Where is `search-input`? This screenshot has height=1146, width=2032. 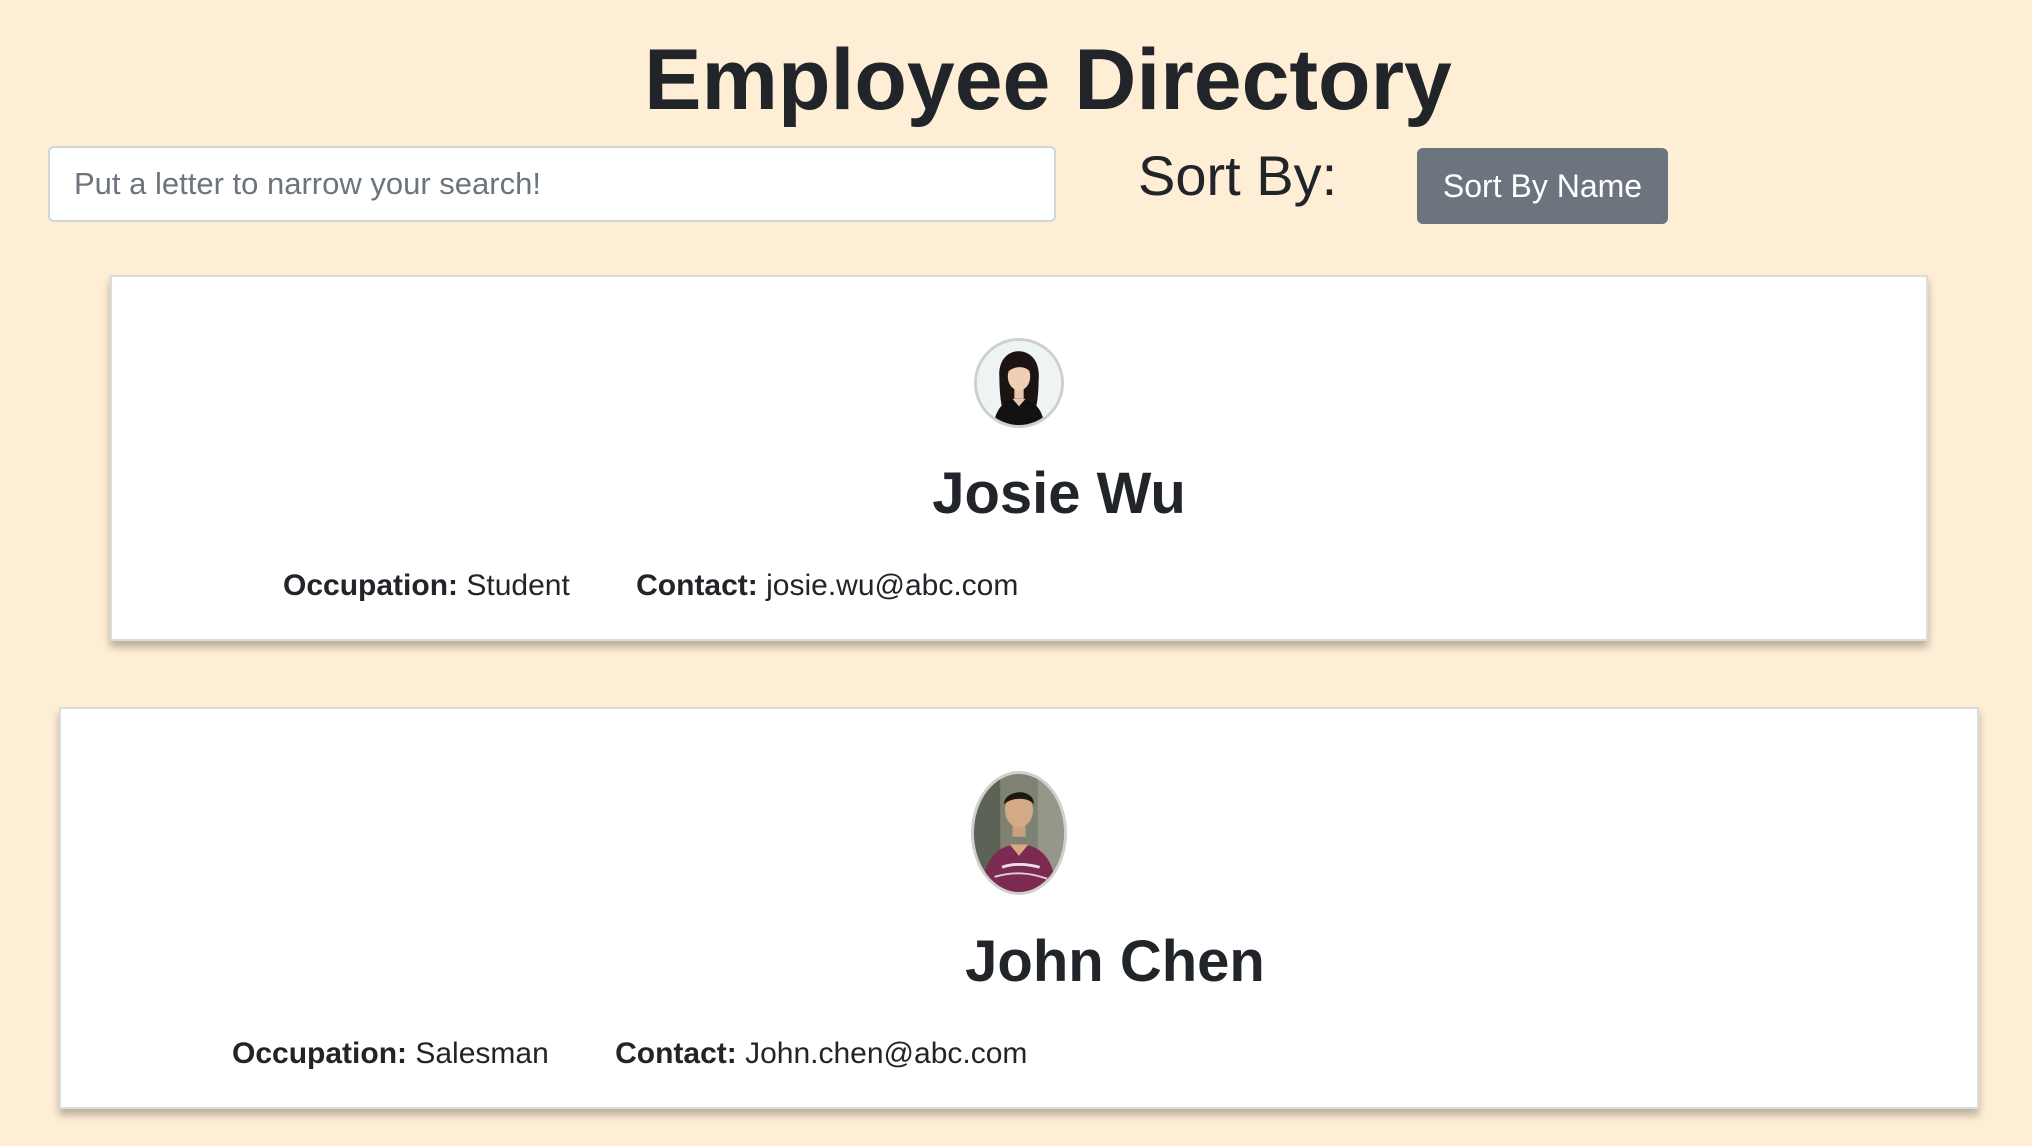 search-input is located at coordinates (552, 184).